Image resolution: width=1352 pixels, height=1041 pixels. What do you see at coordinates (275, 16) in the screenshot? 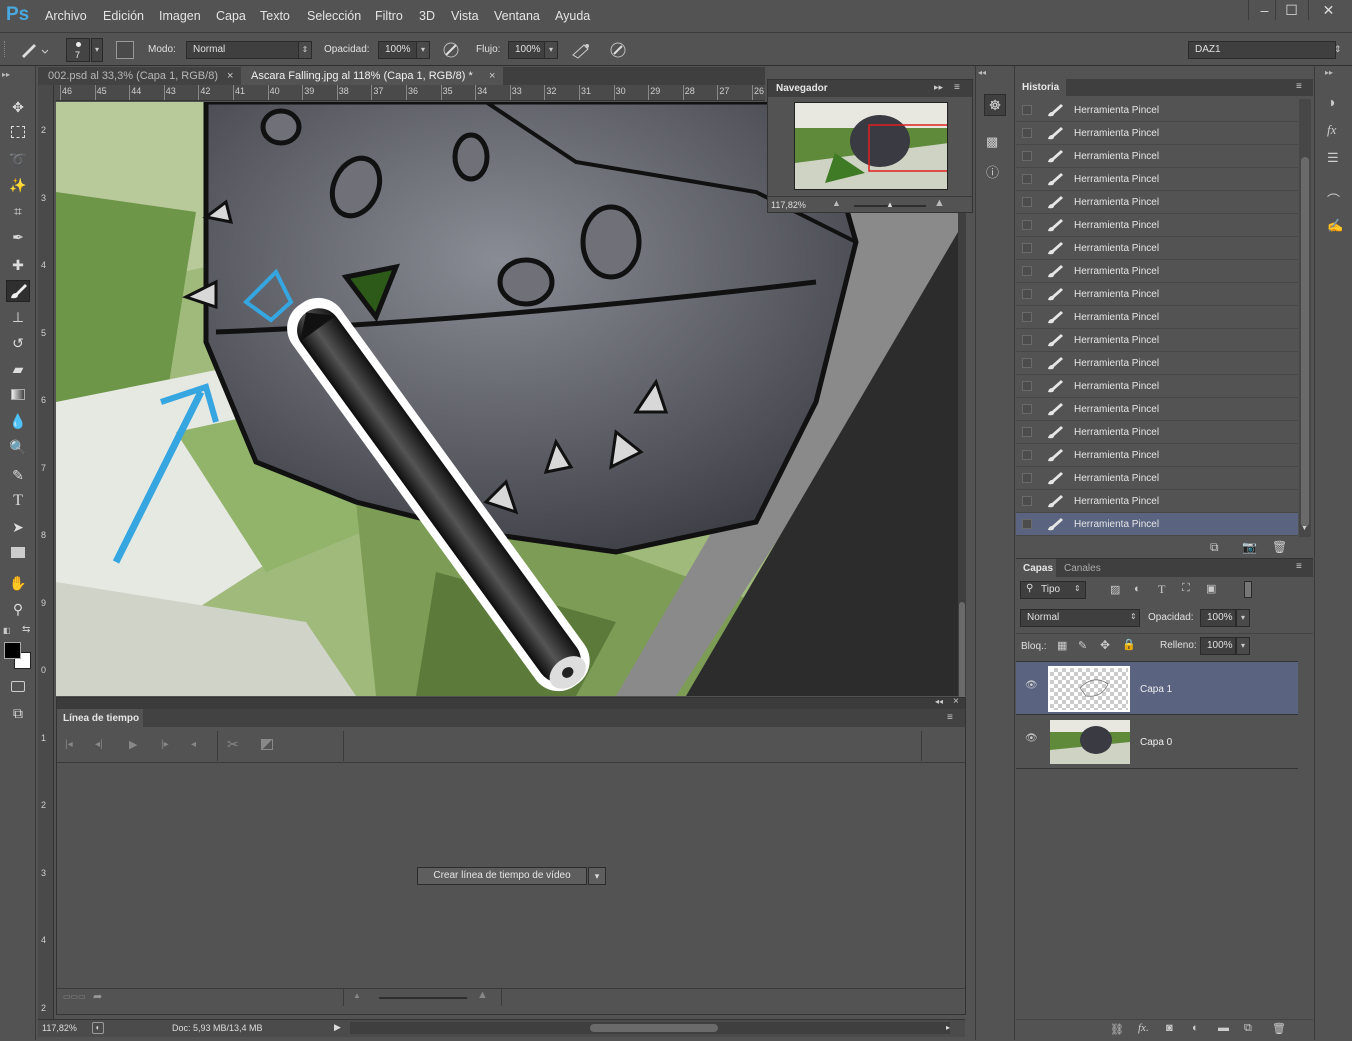
I see `menu-texto: Texto` at bounding box center [275, 16].